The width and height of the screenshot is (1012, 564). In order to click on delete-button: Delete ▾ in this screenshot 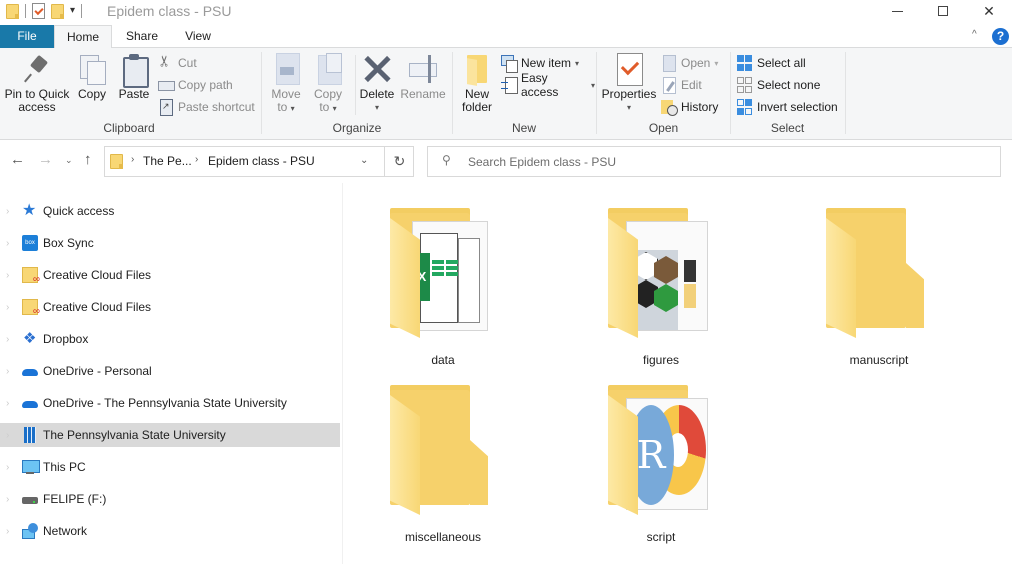, I will do `click(377, 83)`.